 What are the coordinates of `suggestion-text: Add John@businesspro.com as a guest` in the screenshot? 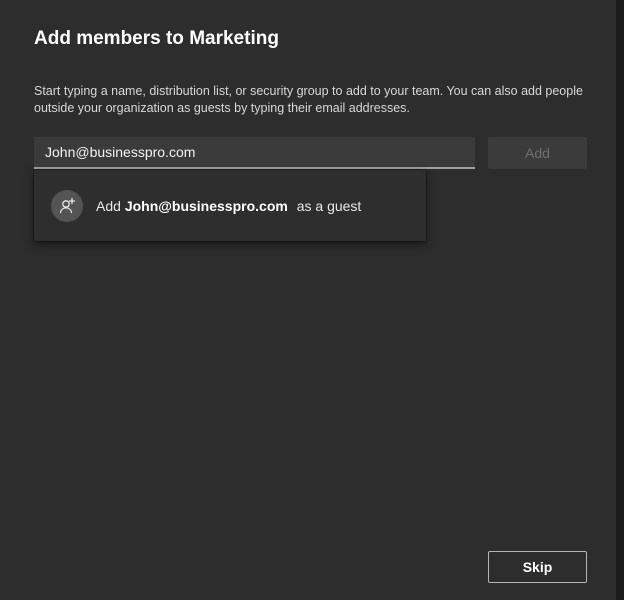 It's located at (228, 206).